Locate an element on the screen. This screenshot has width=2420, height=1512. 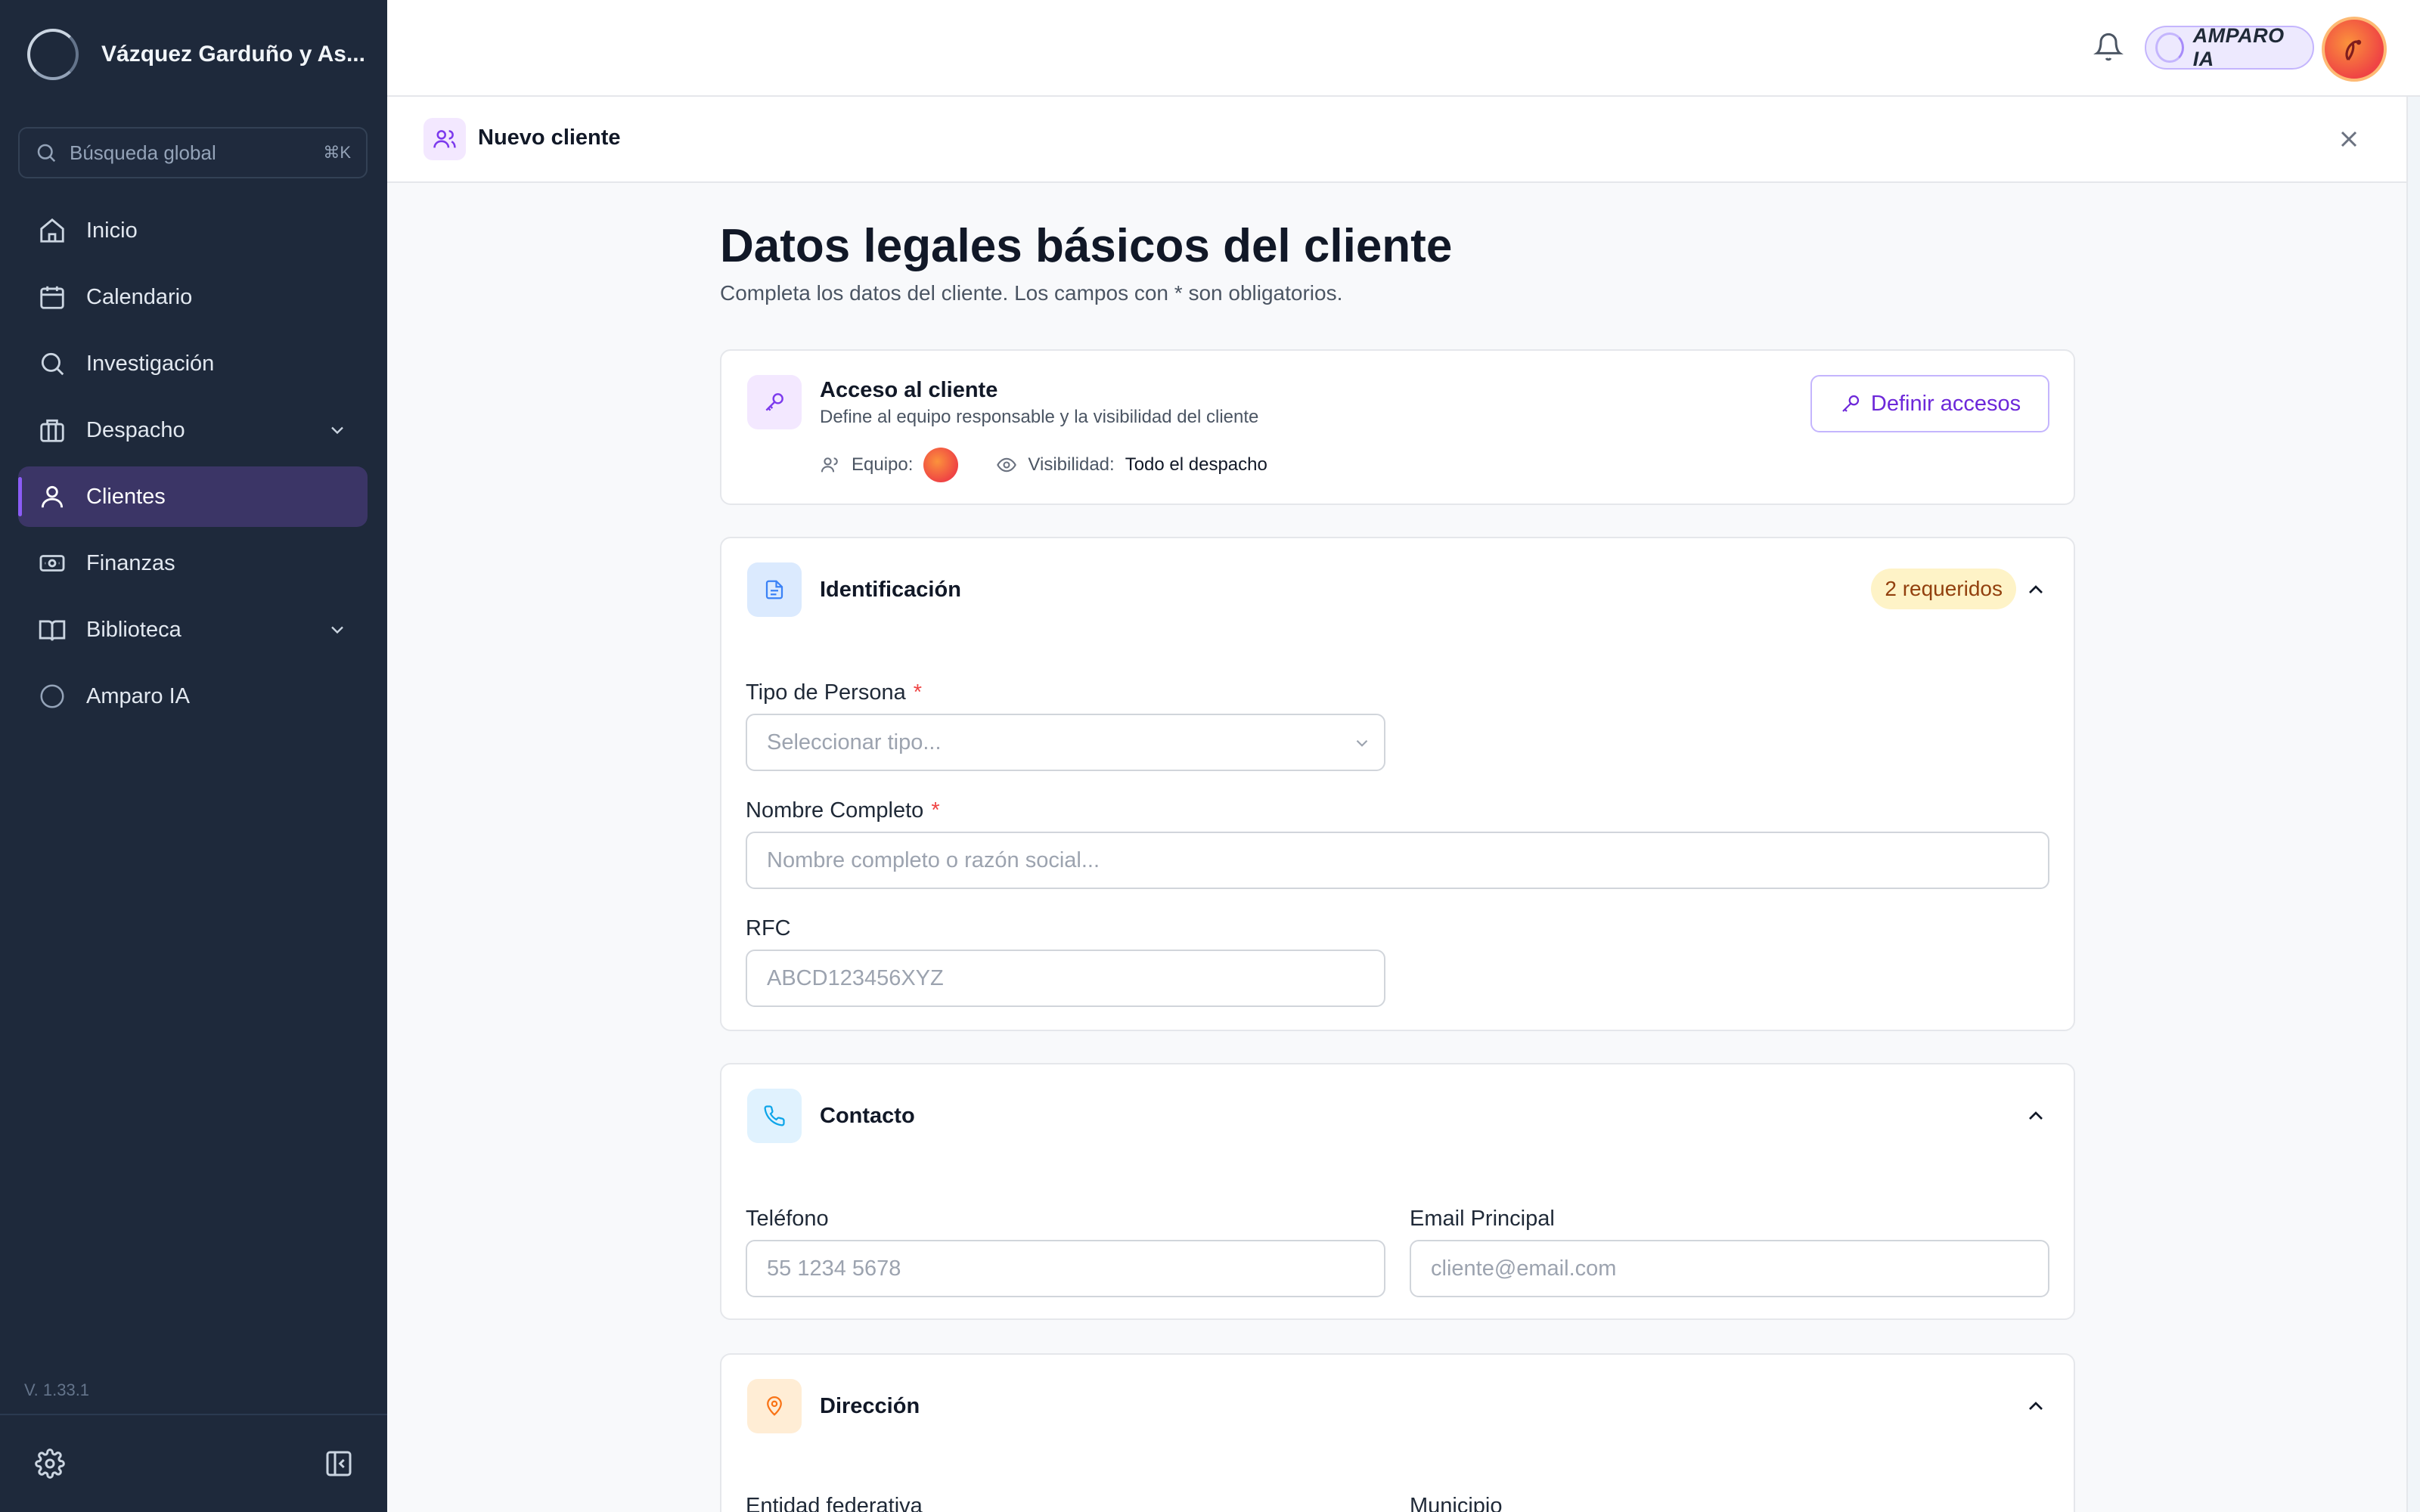
app-version: V. 1.33.1 is located at coordinates (57, 1389).